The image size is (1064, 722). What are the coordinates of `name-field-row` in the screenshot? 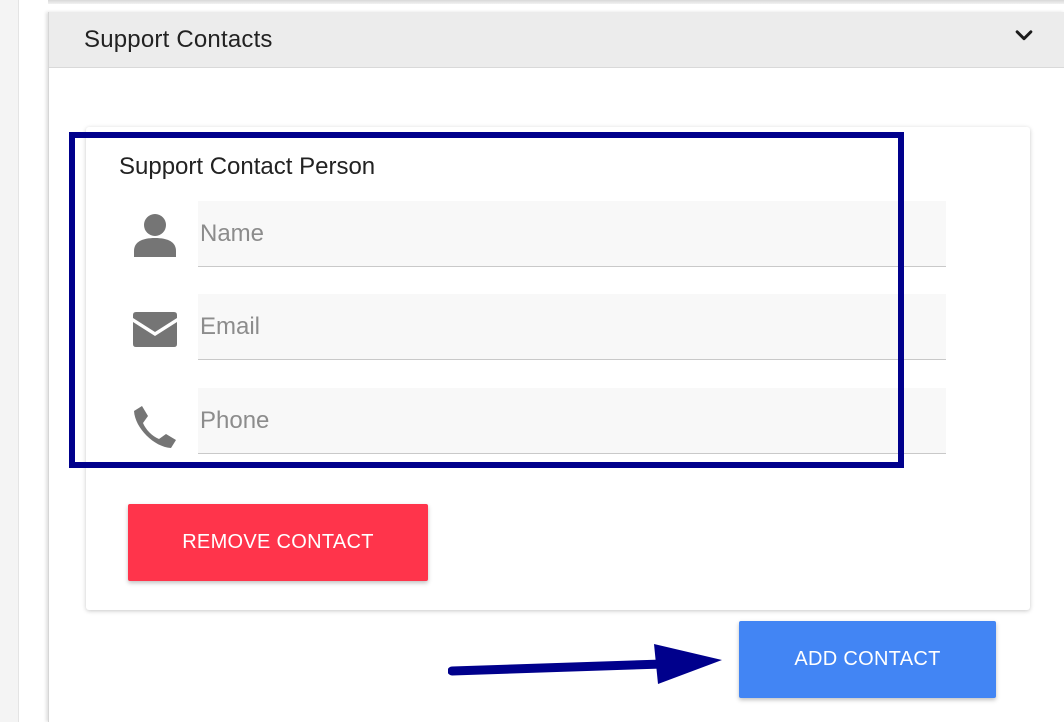 It's located at (558, 234).